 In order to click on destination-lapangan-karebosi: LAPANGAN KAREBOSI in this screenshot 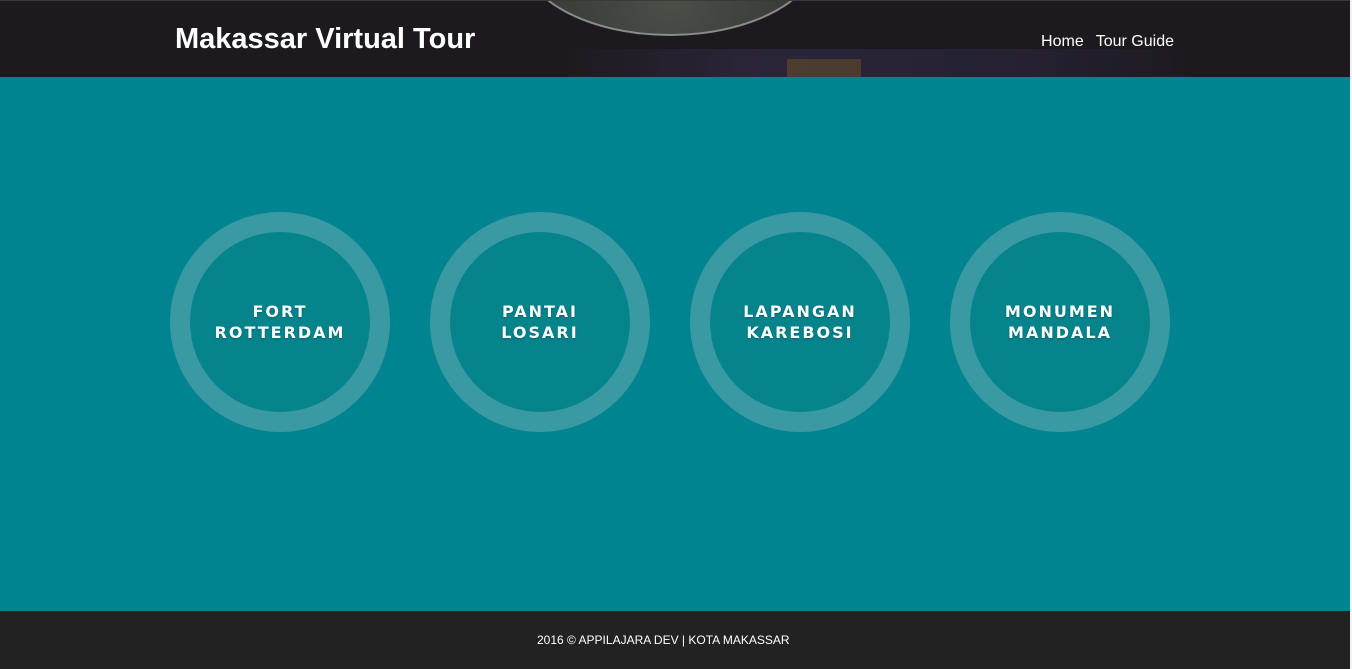, I will do `click(800, 322)`.